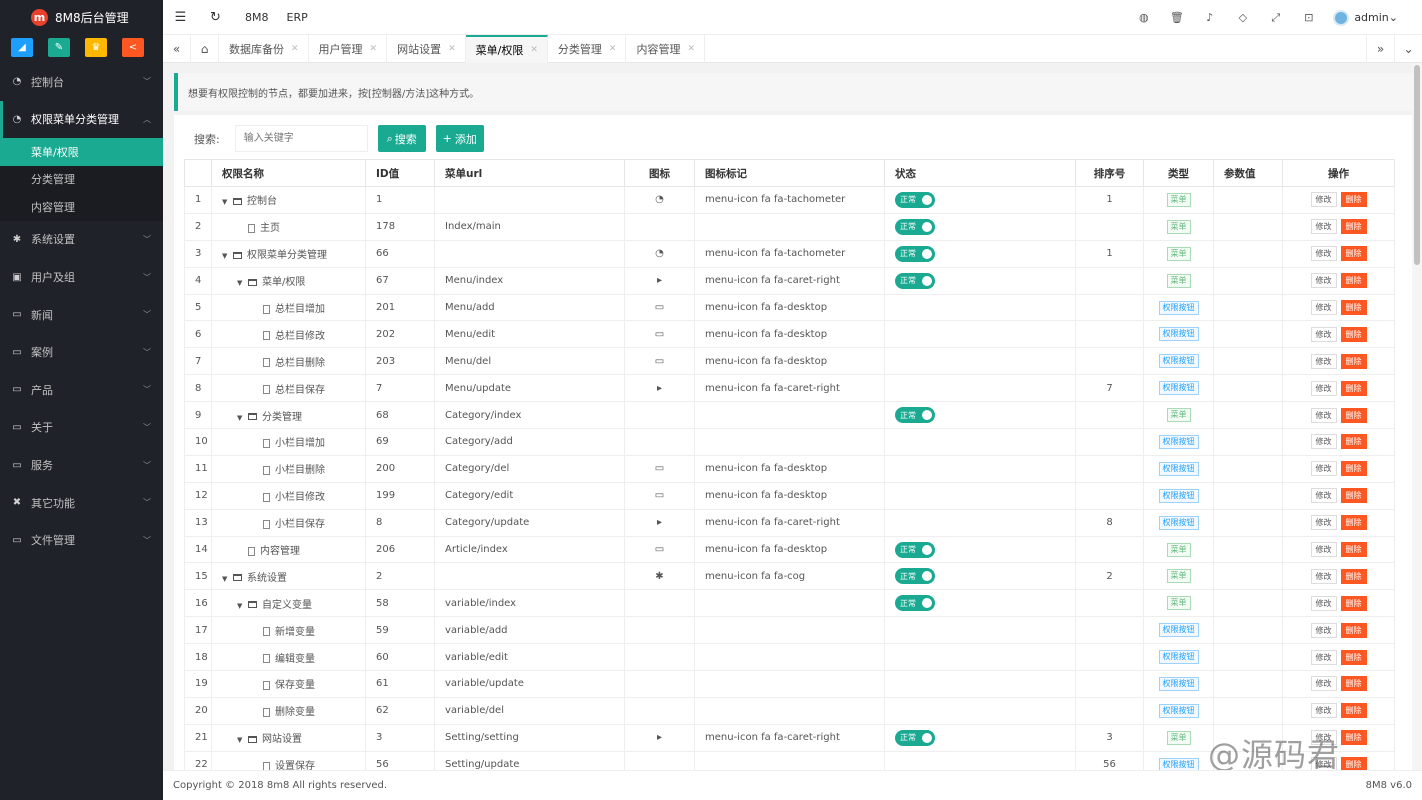 The image size is (1422, 800). I want to click on page-tab-1: 数据库备份 ✕, so click(264, 48).